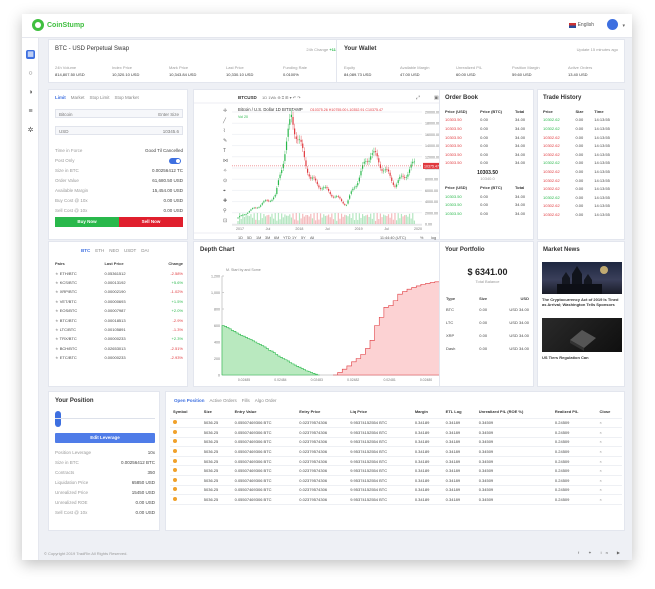 The image size is (655, 589). I want to click on market-tab: USDT, so click(130, 250).